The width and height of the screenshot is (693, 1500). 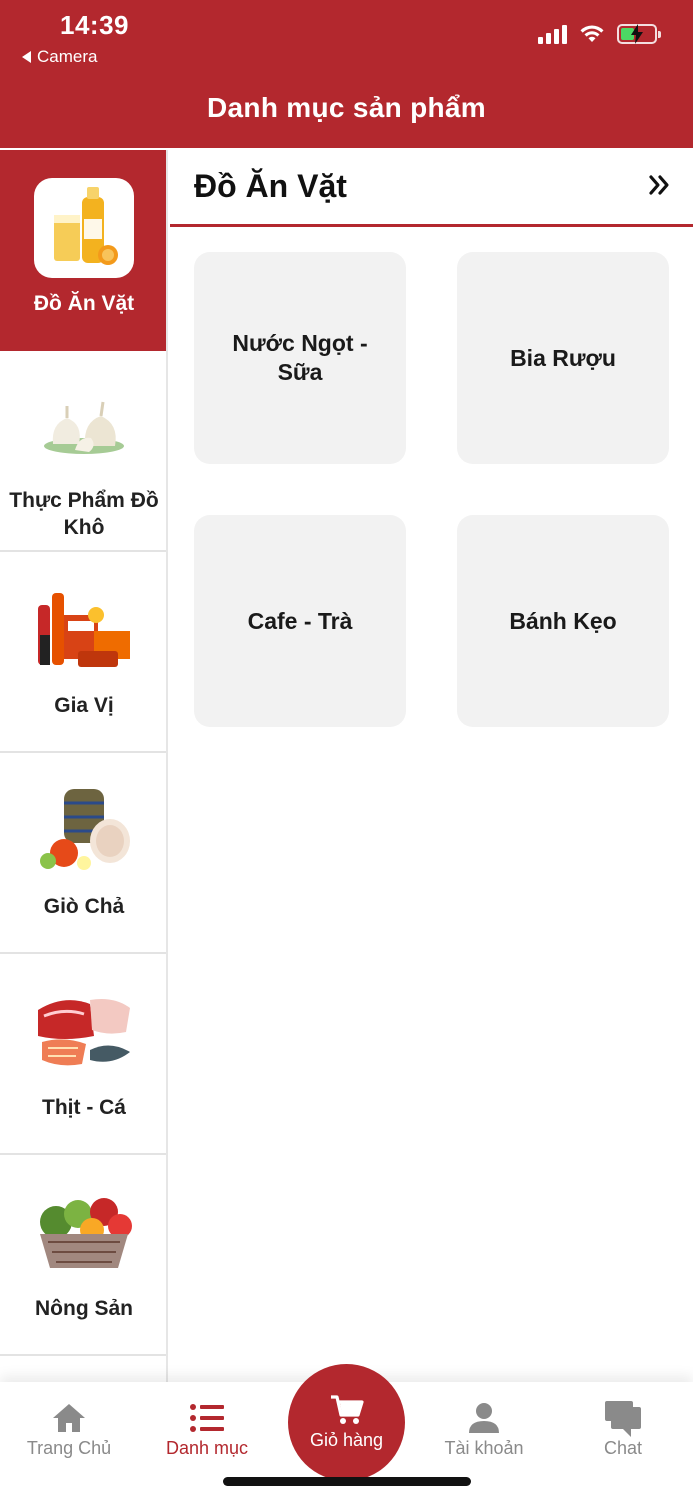 I want to click on sidebar-item-gio-cha: Giò Chả, so click(x=83, y=853).